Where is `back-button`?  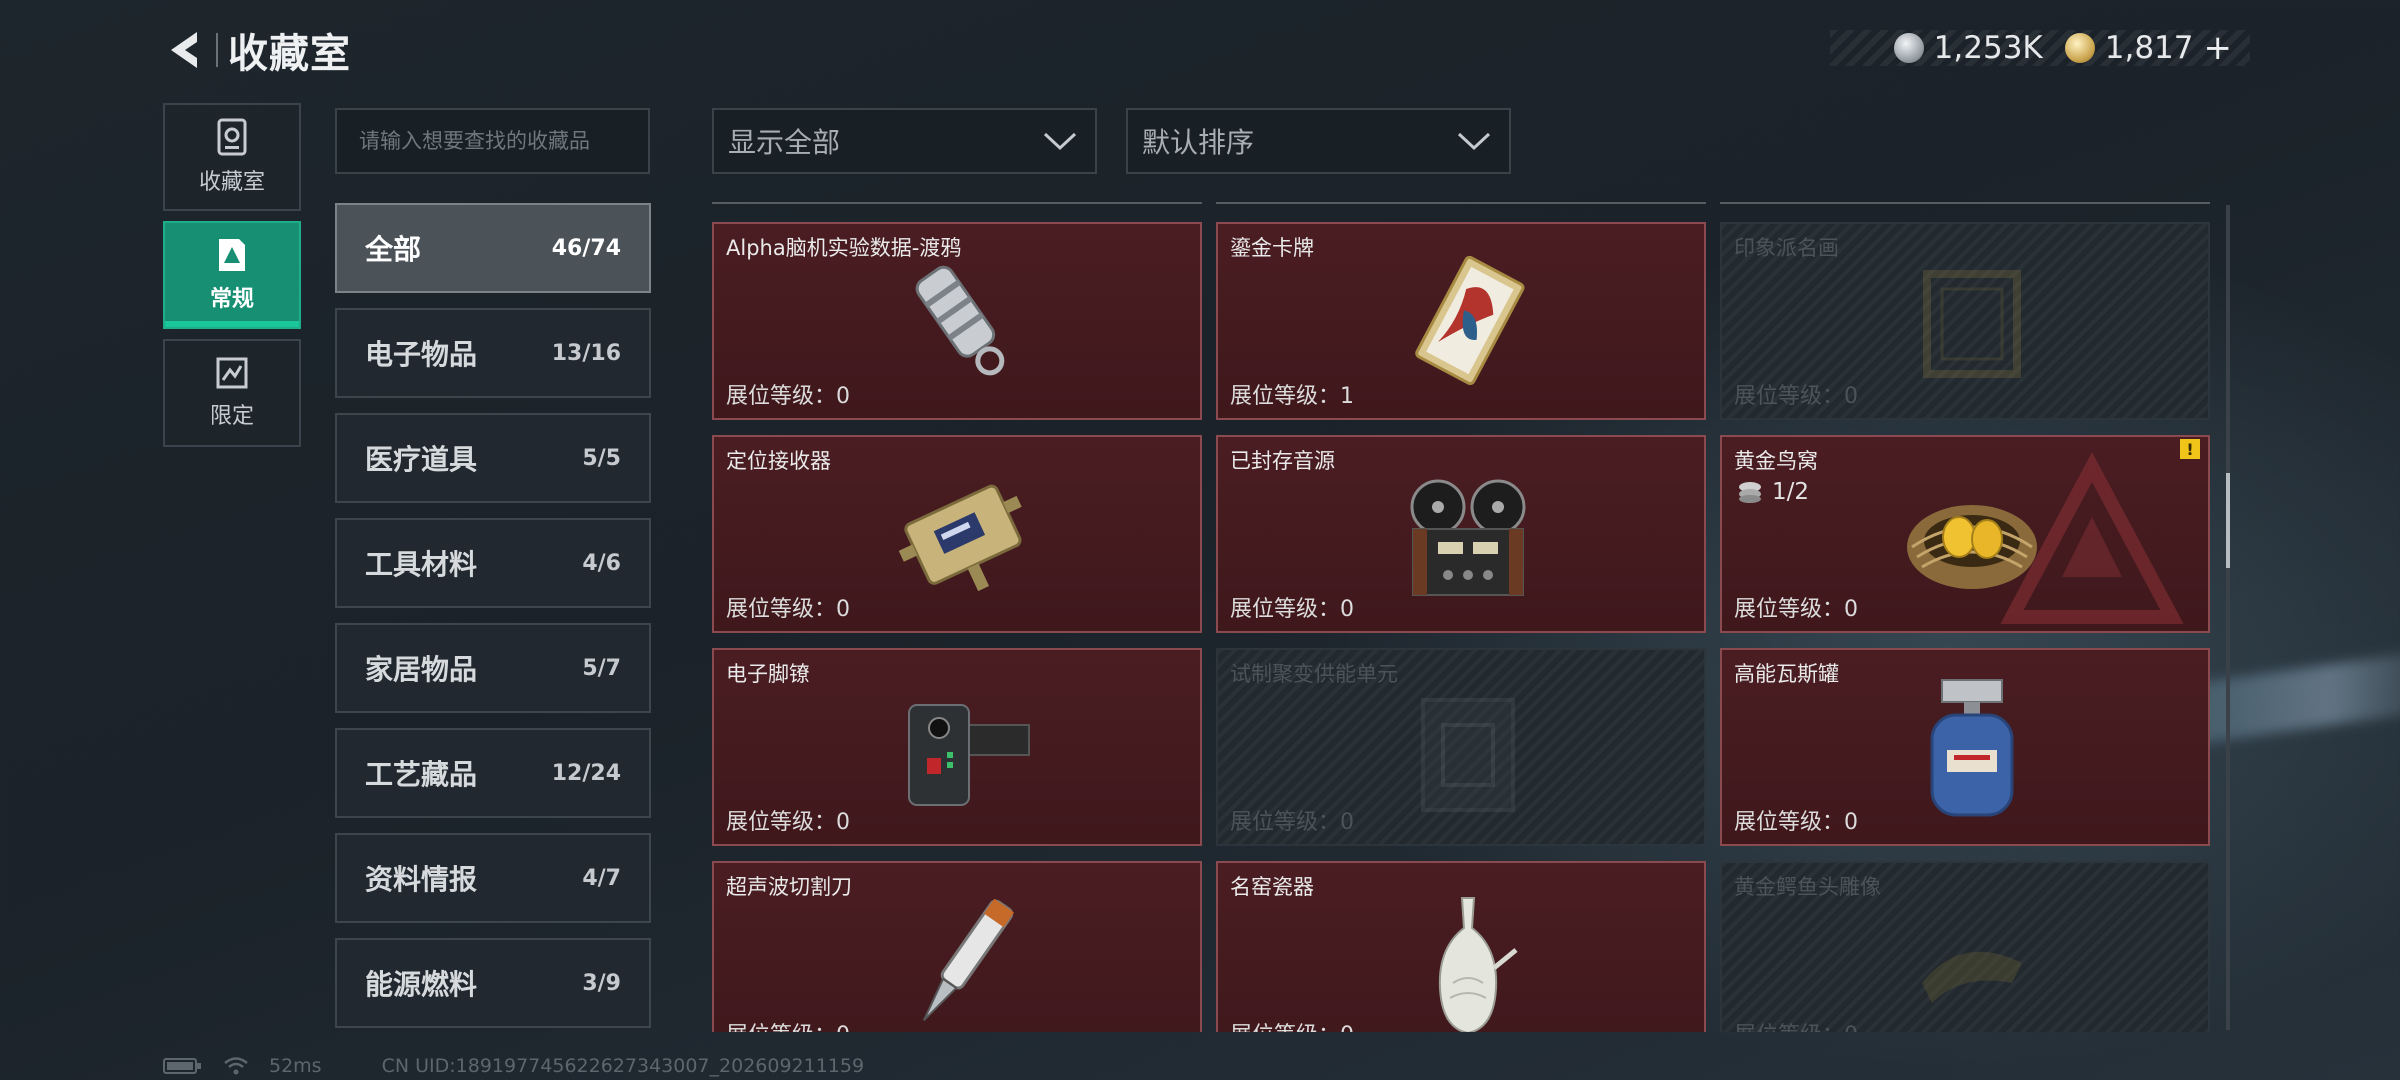
back-button is located at coordinates (185, 50).